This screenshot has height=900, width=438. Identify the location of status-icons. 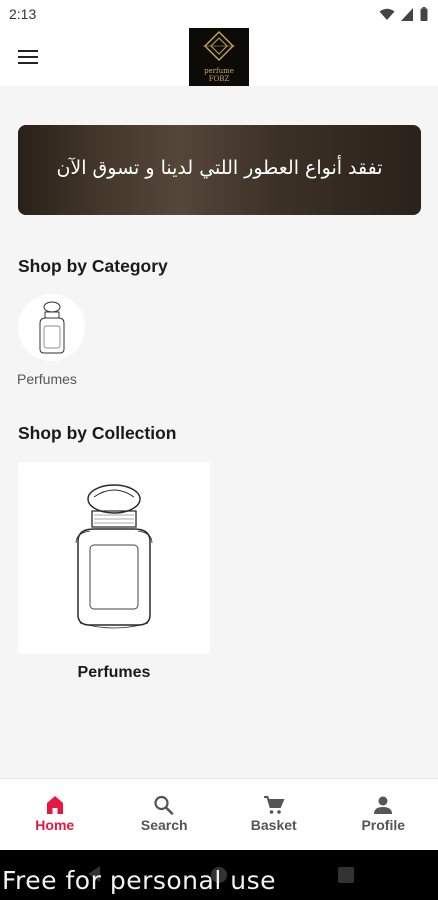
(403, 14).